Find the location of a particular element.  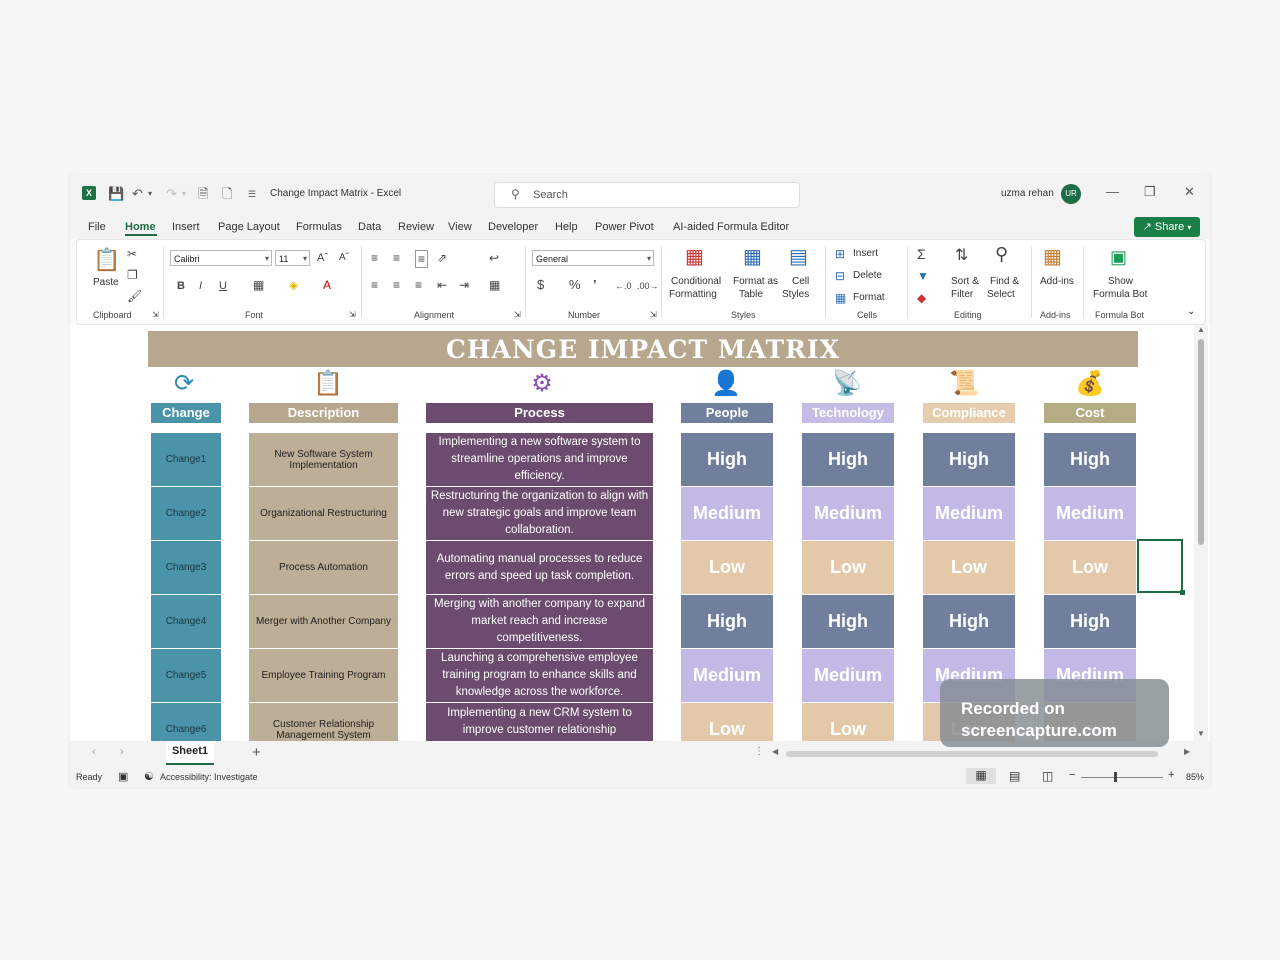

technology-impact-cell: Medium is located at coordinates (848, 675).